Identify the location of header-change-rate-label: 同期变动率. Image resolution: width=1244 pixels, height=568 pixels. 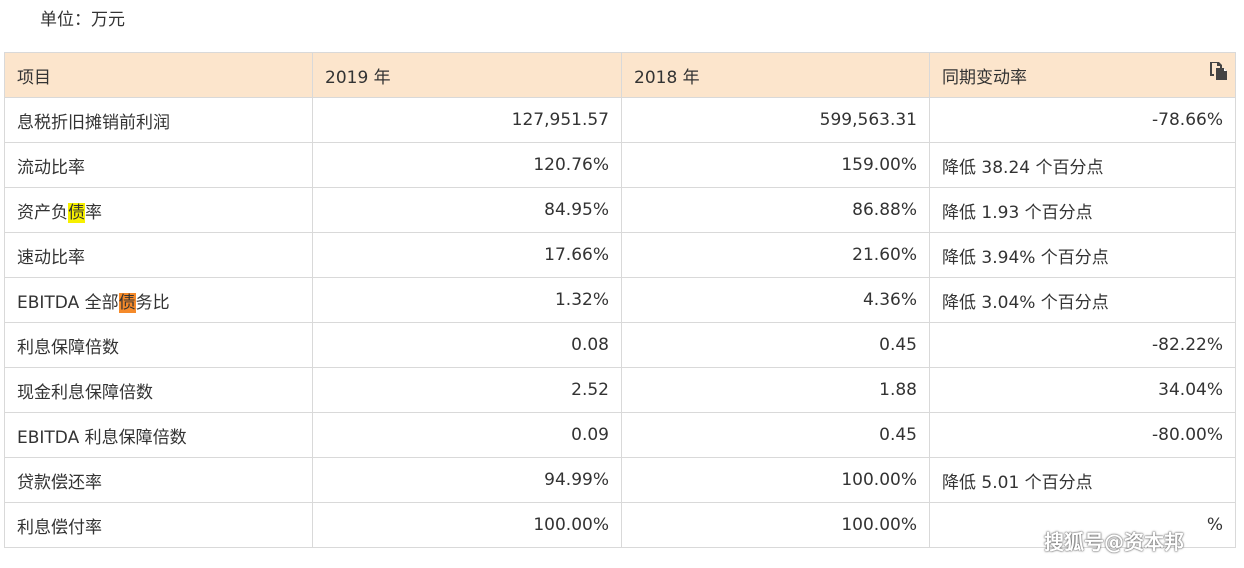
(984, 77).